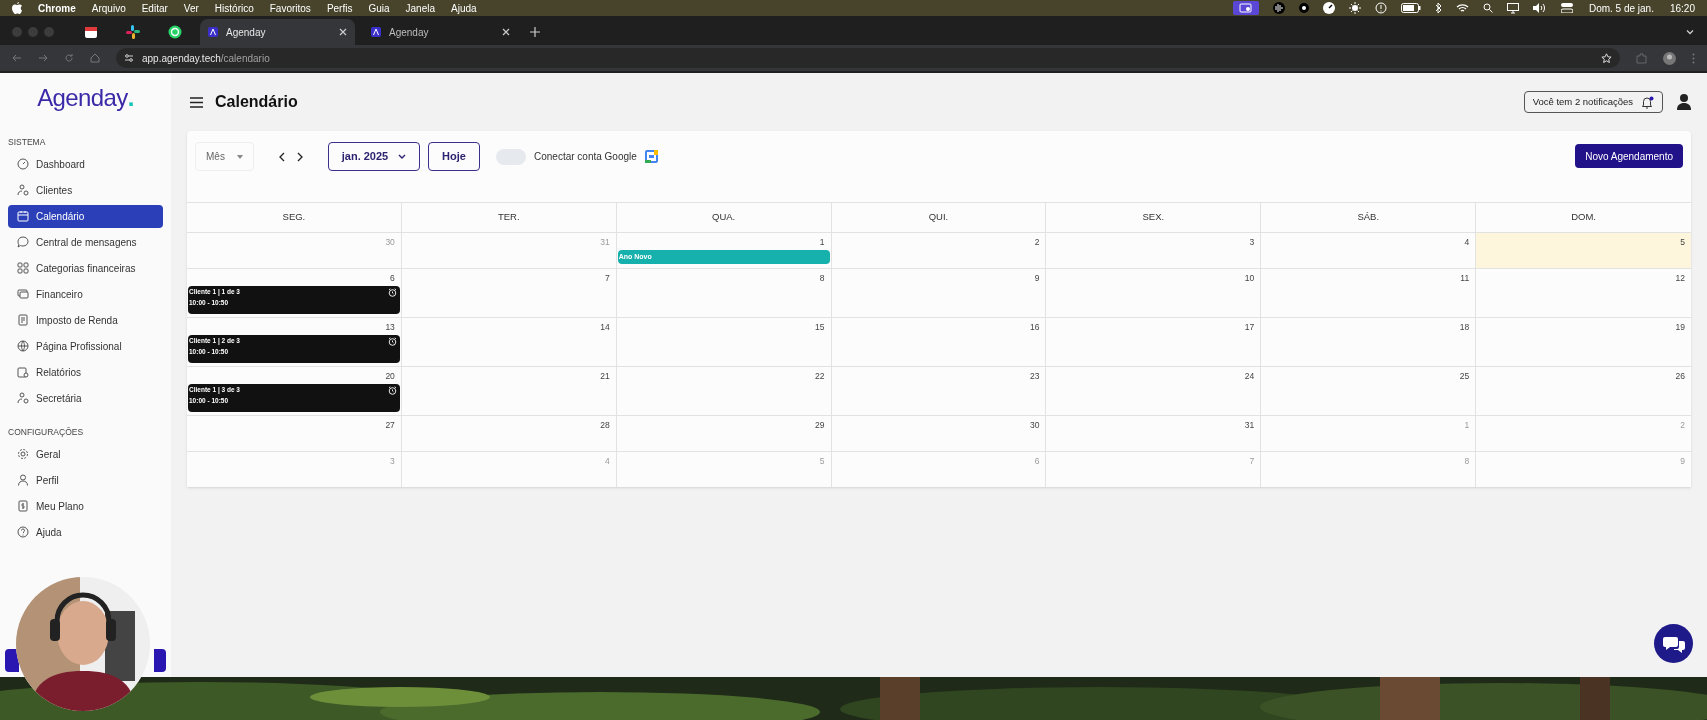 The height and width of the screenshot is (720, 1707). I want to click on sidebar-item: Ajuda, so click(85, 532).